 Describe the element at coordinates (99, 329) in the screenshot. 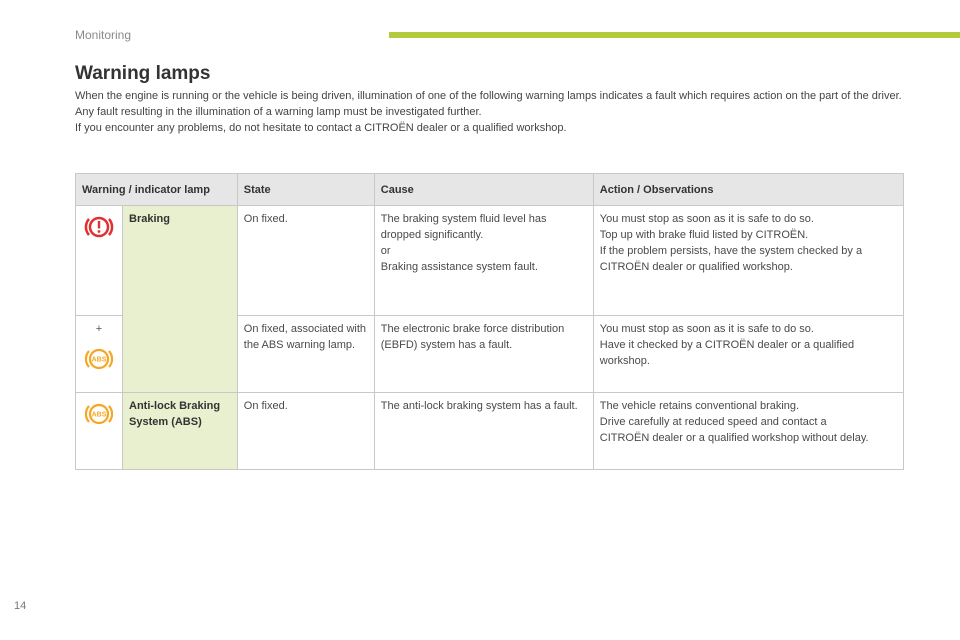

I see `plus-sign: +` at that location.